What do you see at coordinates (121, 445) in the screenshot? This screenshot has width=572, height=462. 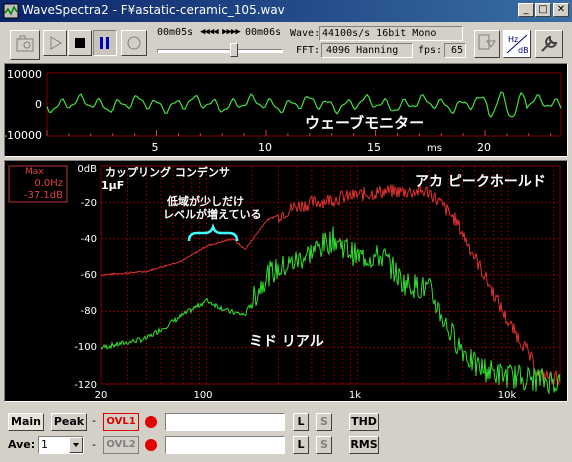 I see `ovl2-indicator: OVL2` at bounding box center [121, 445].